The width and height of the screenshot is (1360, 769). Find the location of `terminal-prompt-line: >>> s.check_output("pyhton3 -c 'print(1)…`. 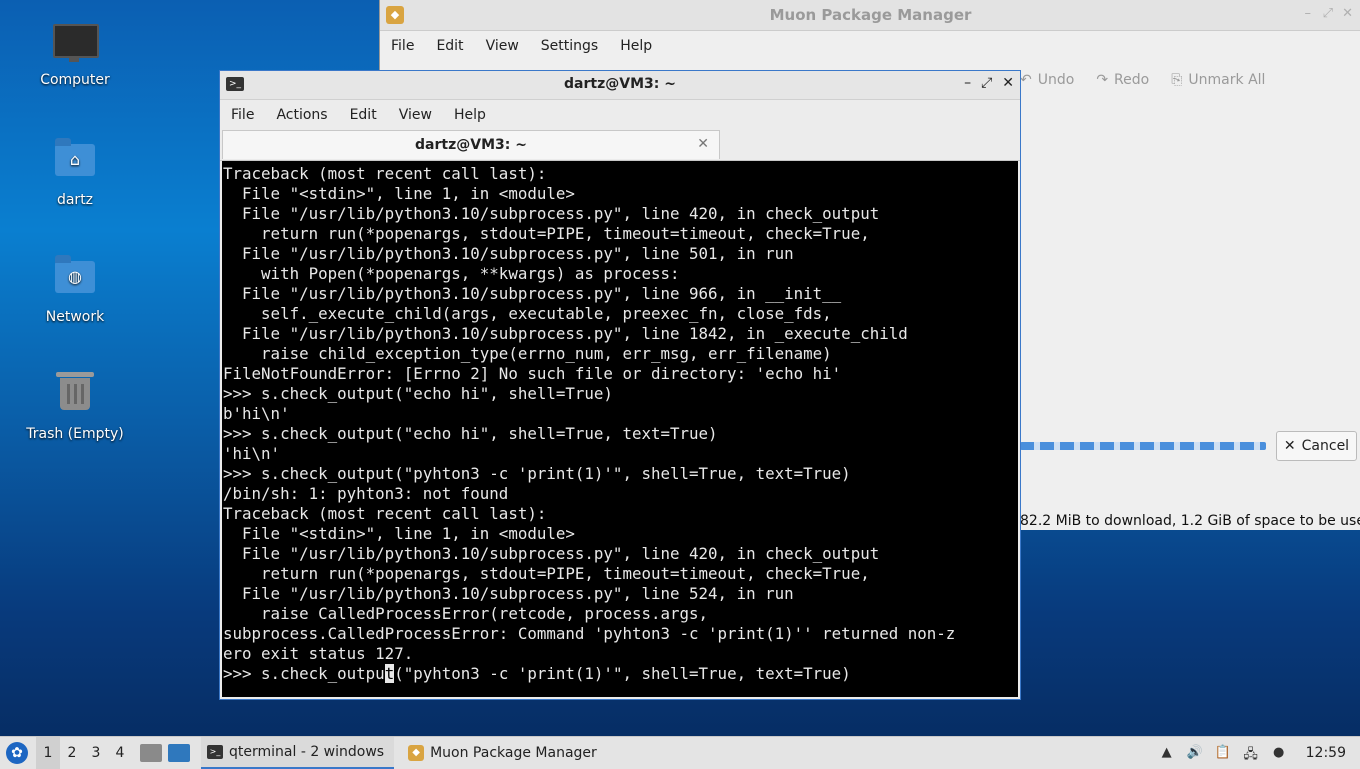

terminal-prompt-line: >>> s.check_output("pyhton3 -c 'print(1)… is located at coordinates (537, 673).